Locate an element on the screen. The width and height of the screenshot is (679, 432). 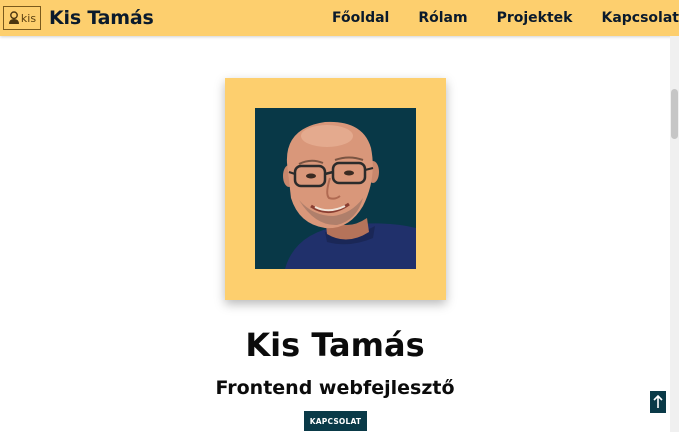
nav-link-contact: Kapcsolat is located at coordinates (640, 18).